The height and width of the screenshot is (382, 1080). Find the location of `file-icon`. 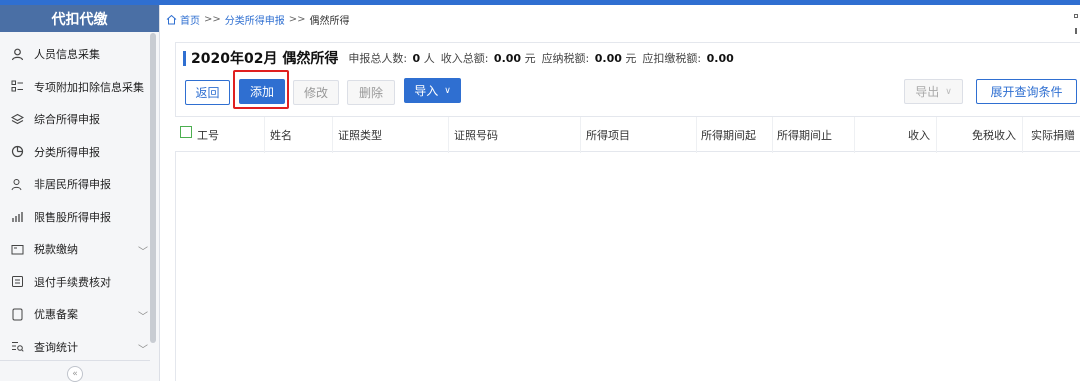

file-icon is located at coordinates (17, 314).